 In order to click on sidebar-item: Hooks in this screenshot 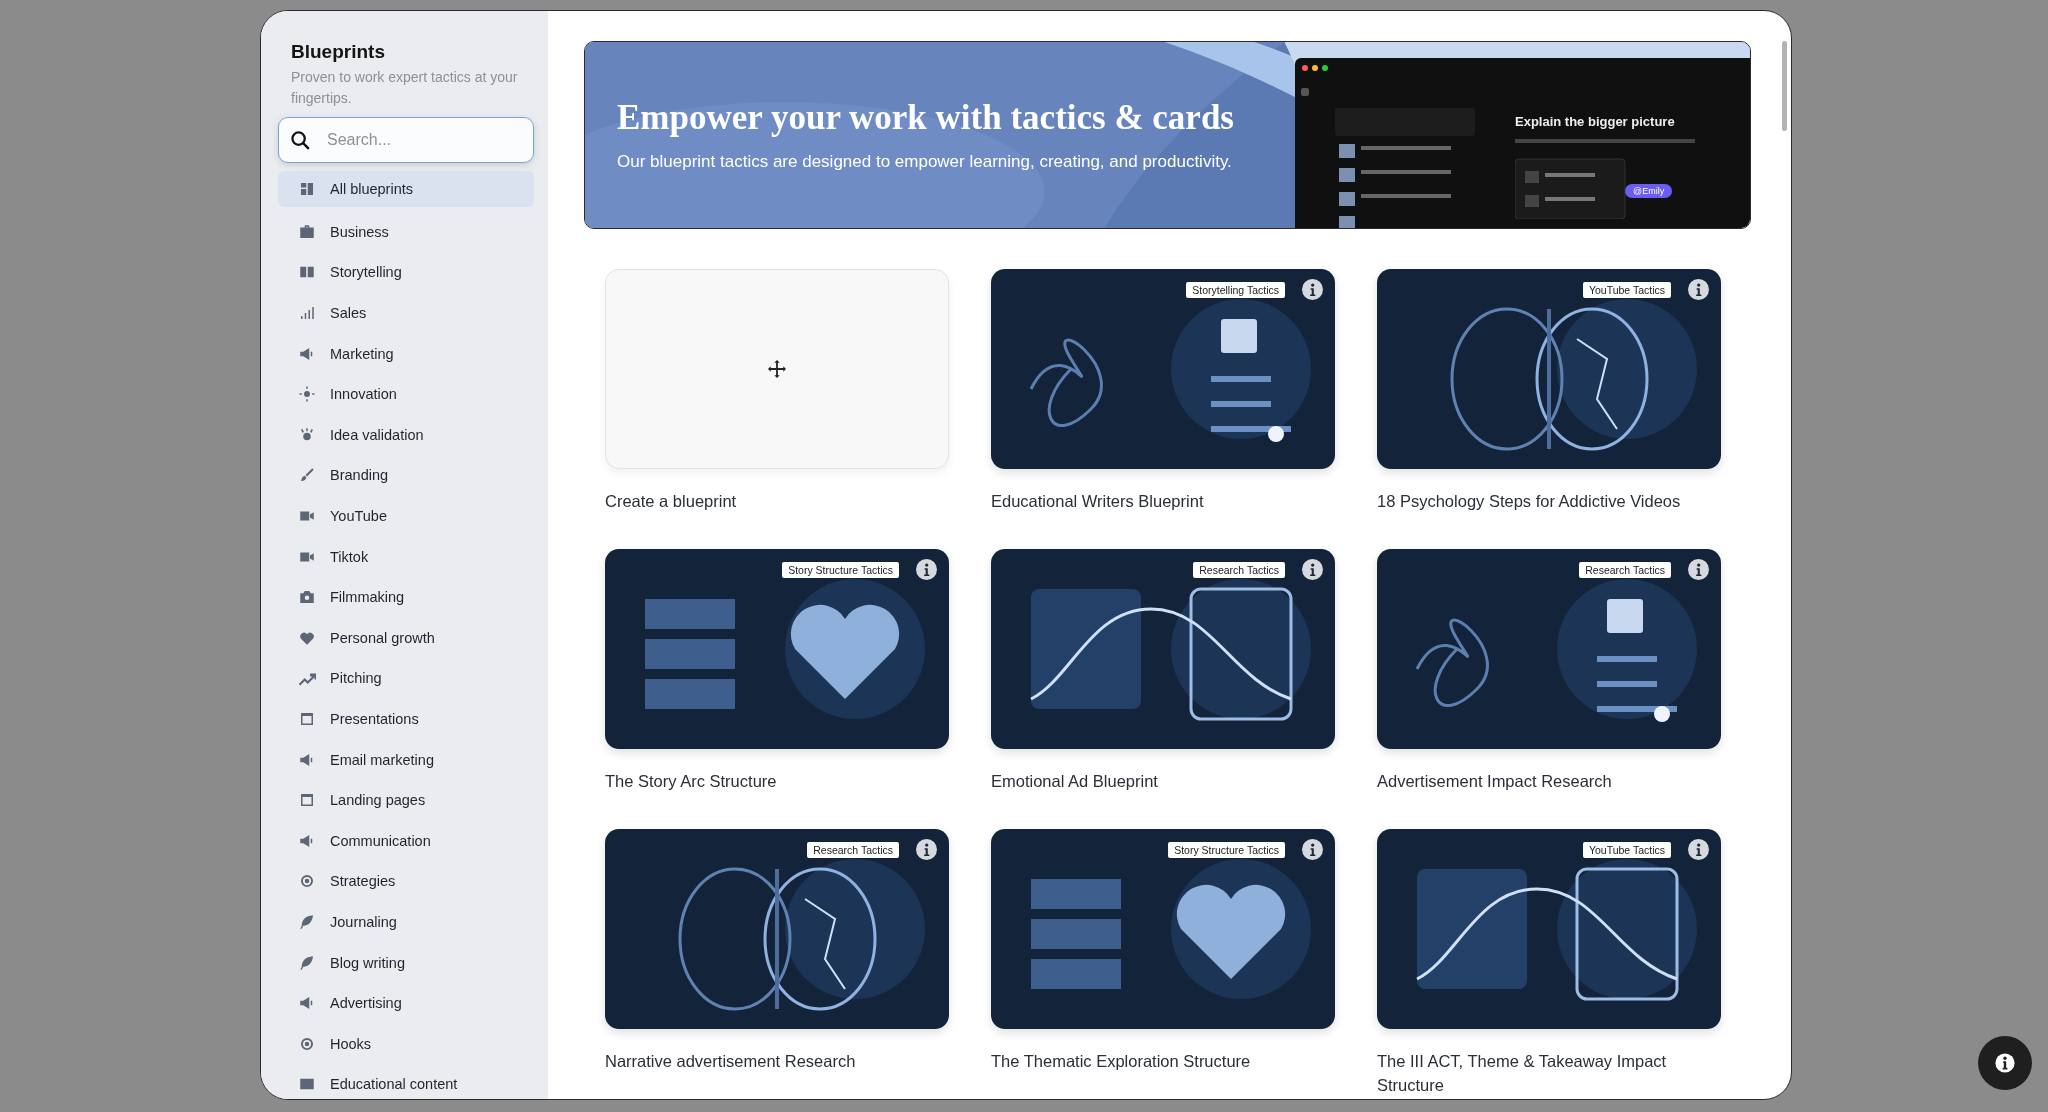, I will do `click(406, 1044)`.